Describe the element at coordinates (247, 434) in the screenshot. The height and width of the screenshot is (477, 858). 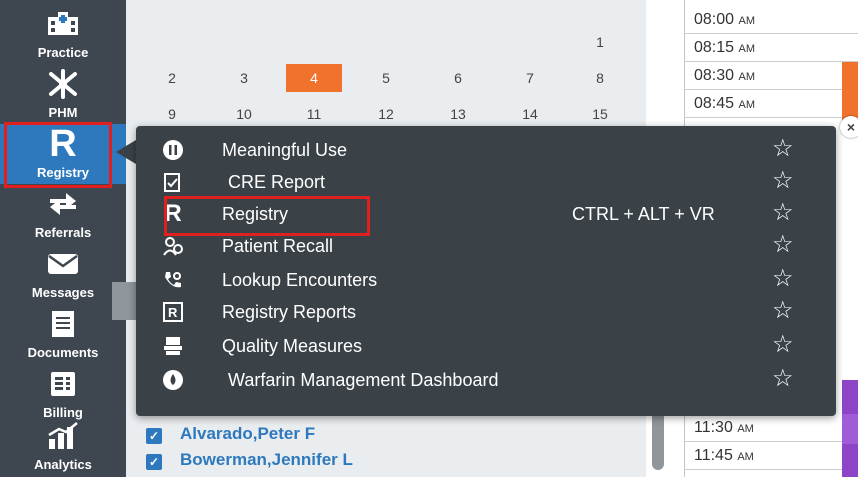
I see `patient-name: Alvarado,Peter F` at that location.